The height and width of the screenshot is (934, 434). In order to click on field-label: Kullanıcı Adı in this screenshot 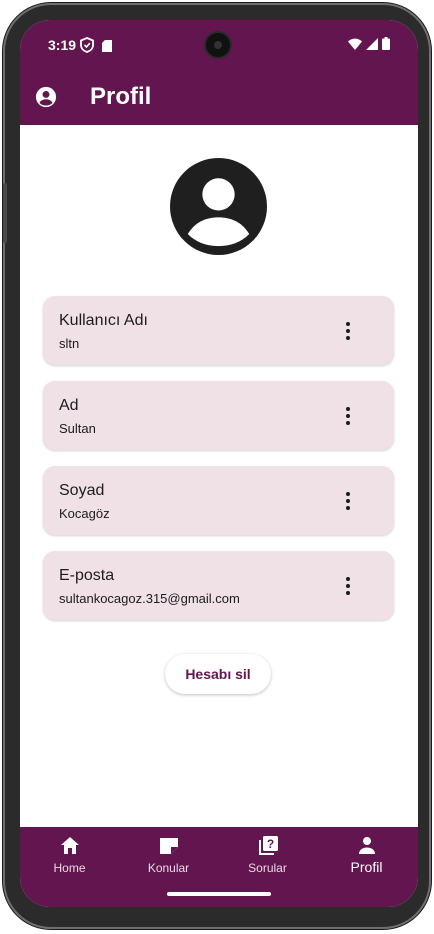, I will do `click(103, 320)`.